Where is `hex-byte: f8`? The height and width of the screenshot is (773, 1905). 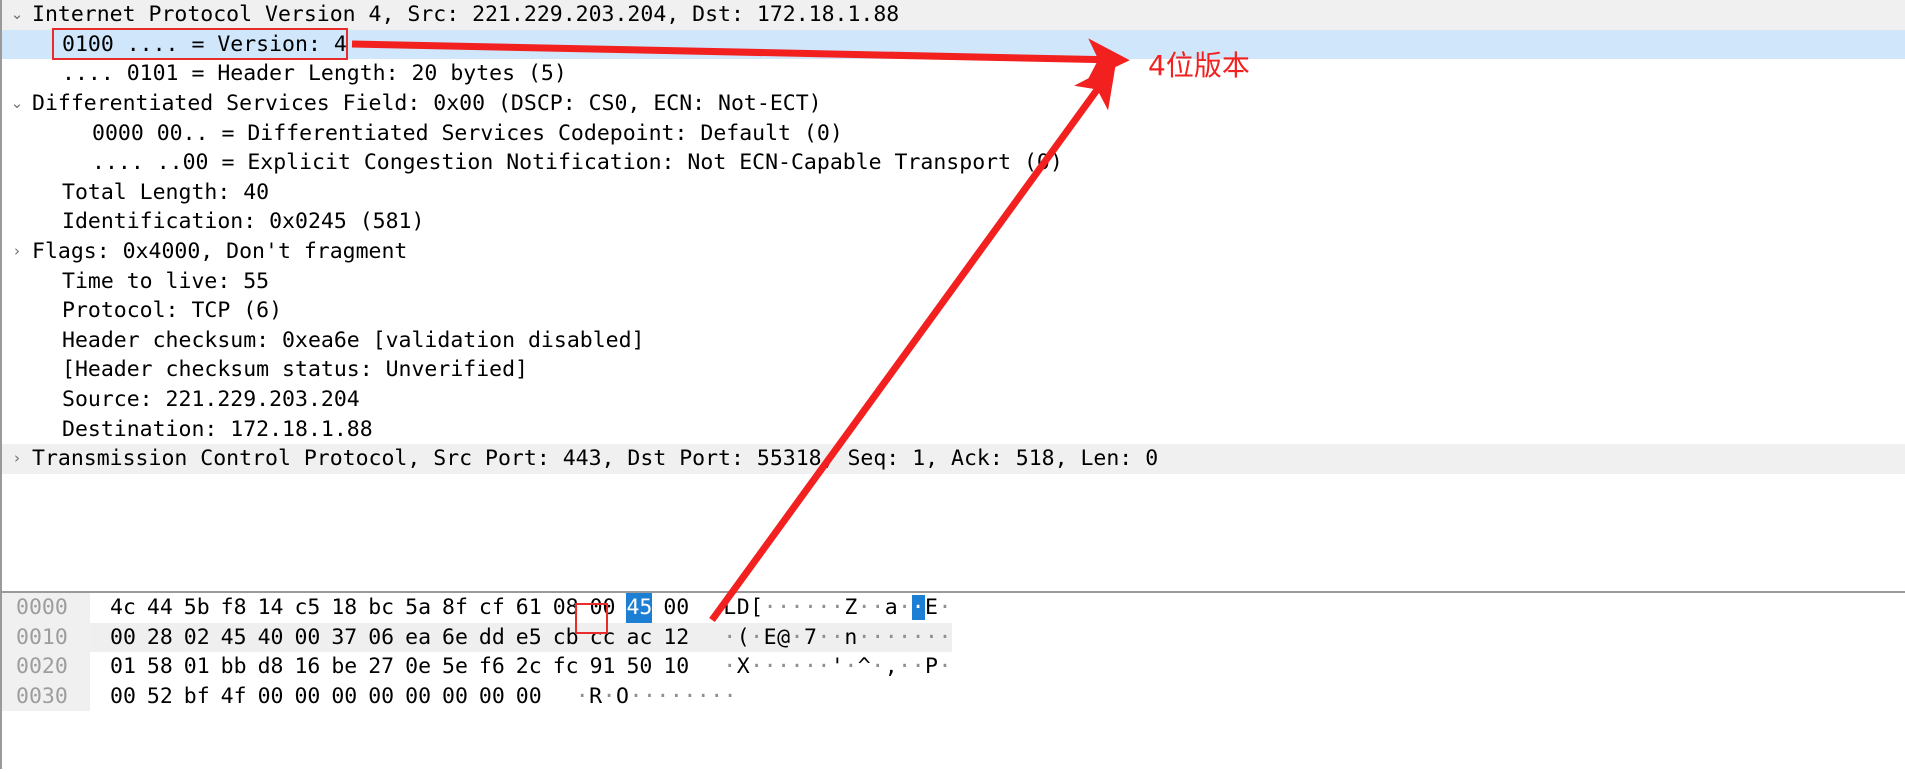 hex-byte: f8 is located at coordinates (234, 608).